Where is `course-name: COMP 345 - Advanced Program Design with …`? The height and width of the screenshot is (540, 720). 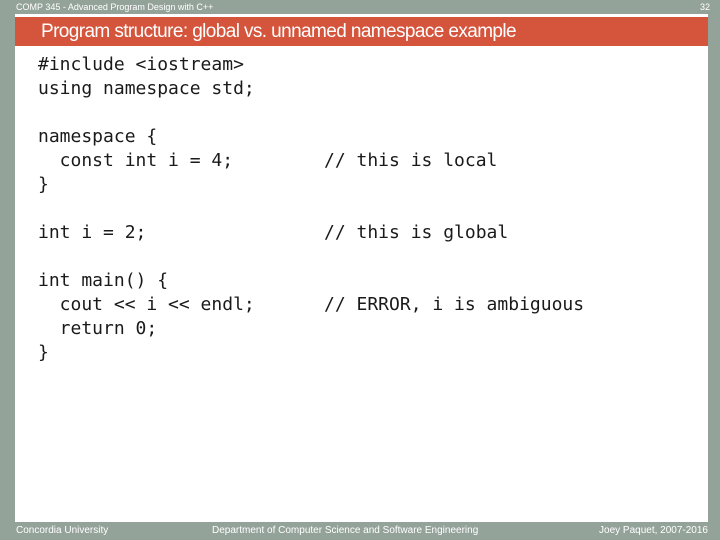
course-name: COMP 345 - Advanced Program Design with … is located at coordinates (115, 7).